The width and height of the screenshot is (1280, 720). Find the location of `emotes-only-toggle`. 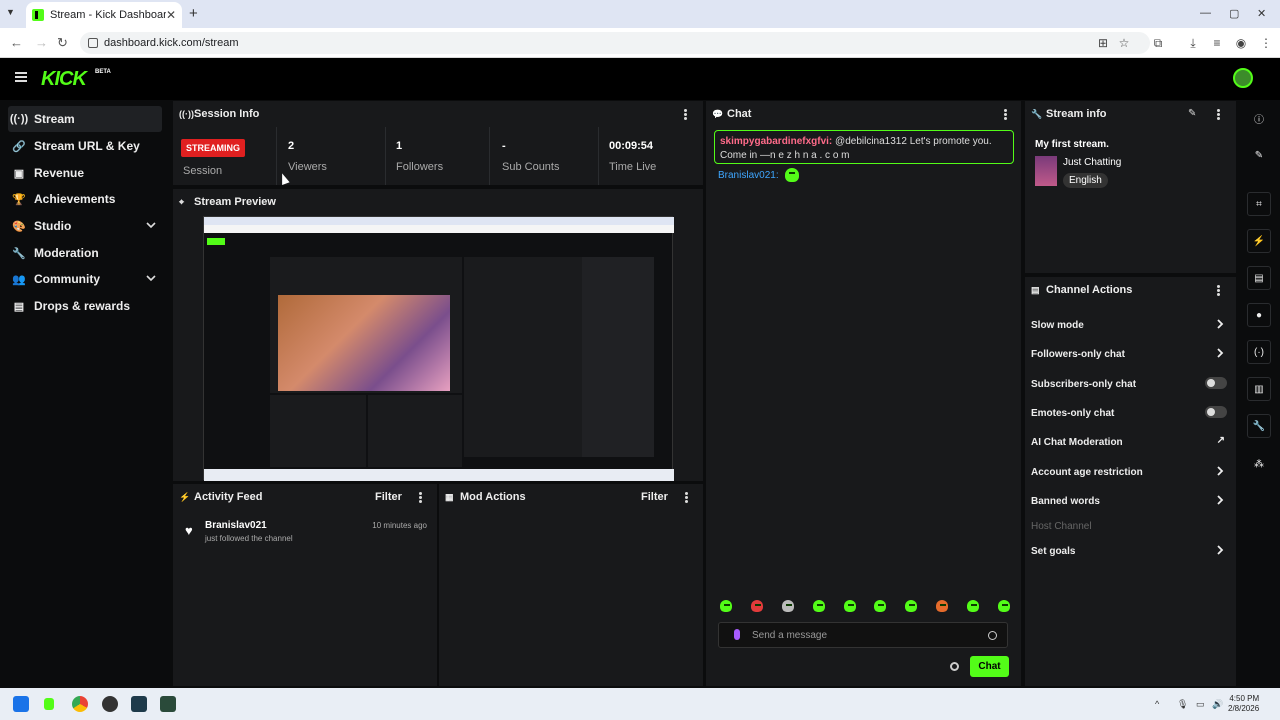

emotes-only-toggle is located at coordinates (1216, 412).